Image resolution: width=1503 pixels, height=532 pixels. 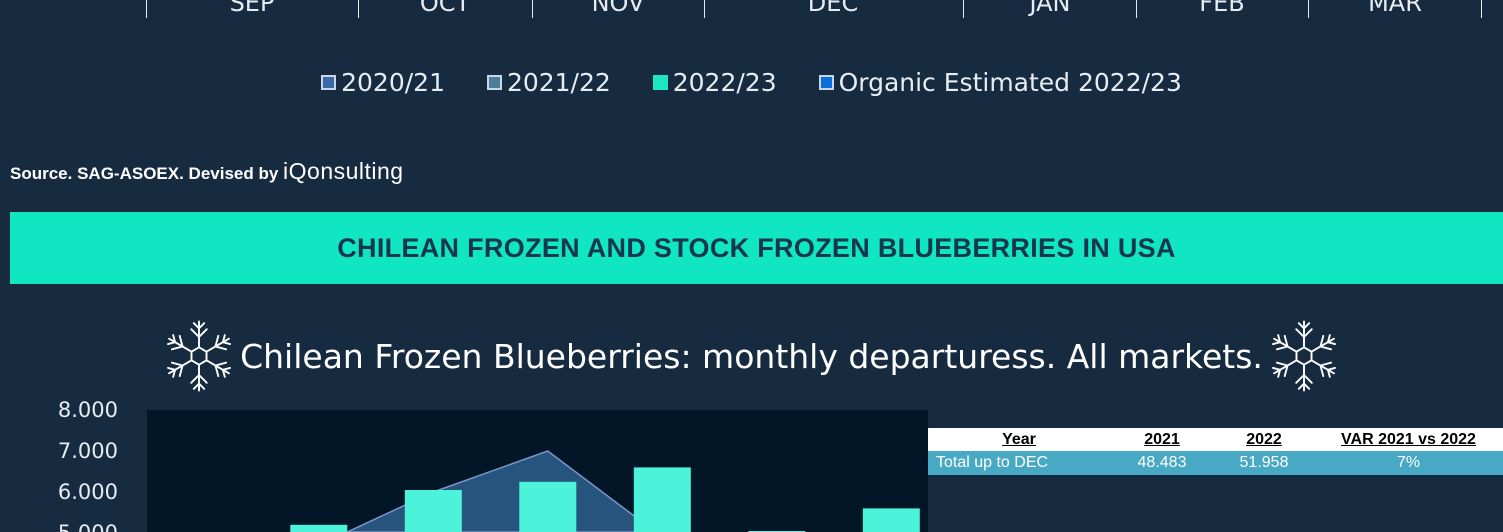 I want to click on legend-item-2021-22: 2021/22, so click(x=548, y=82).